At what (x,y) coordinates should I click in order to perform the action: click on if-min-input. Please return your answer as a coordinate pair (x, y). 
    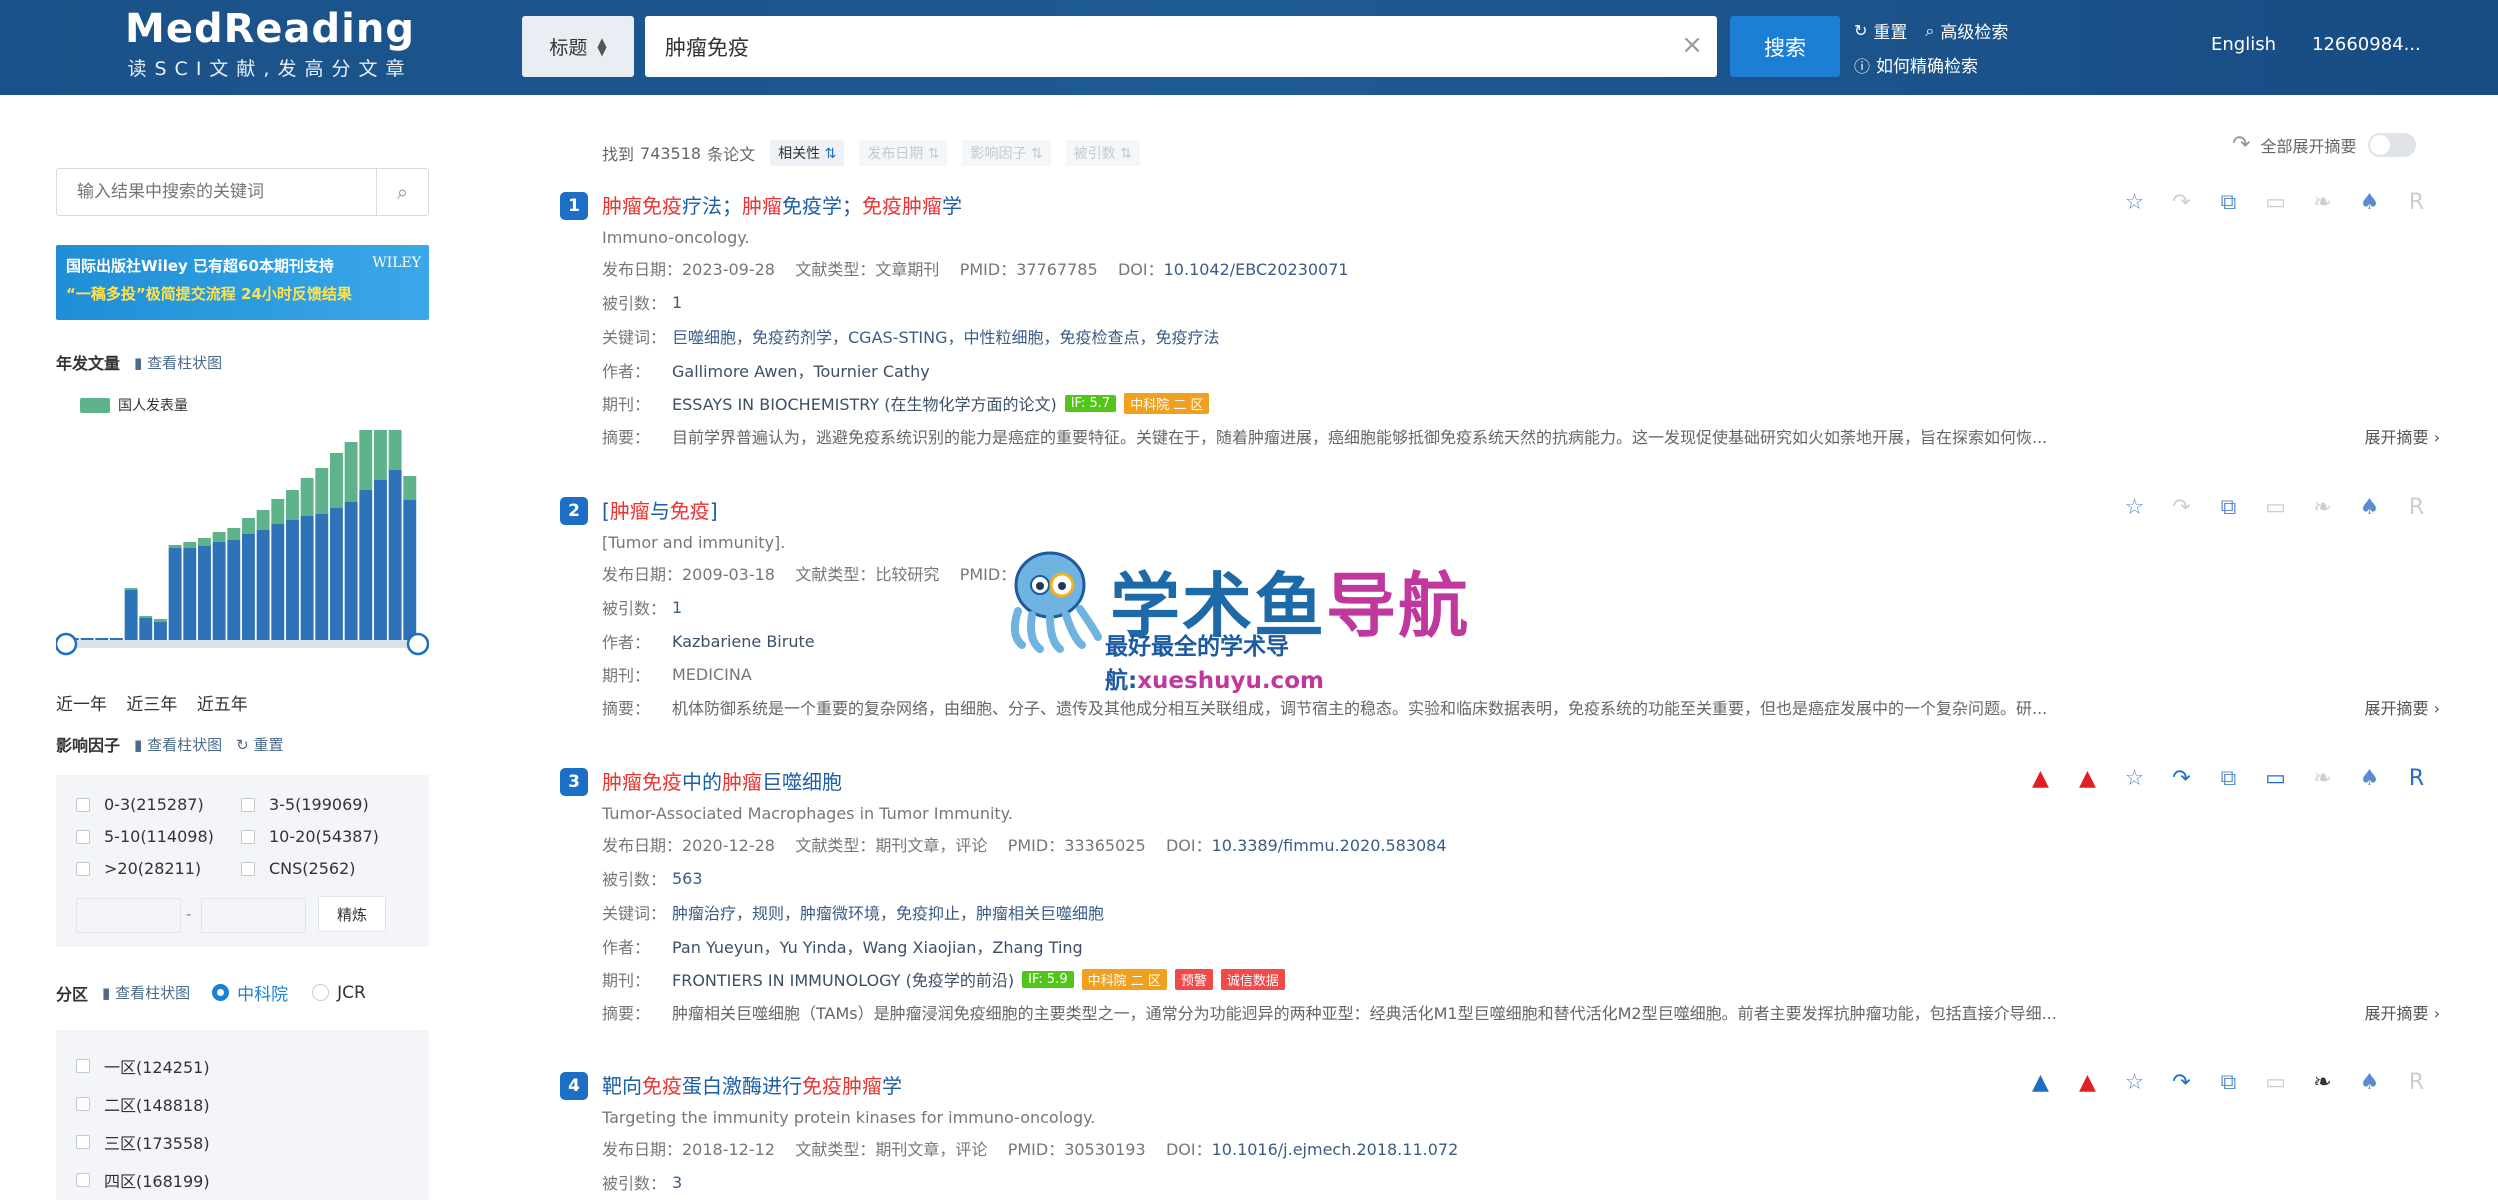
    Looking at the image, I should click on (128, 915).